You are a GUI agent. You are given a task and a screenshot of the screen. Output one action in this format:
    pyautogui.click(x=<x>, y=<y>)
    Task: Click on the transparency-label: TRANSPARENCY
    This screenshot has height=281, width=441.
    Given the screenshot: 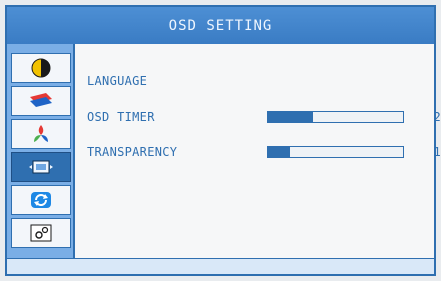 What is the action you would take?
    pyautogui.click(x=132, y=152)
    